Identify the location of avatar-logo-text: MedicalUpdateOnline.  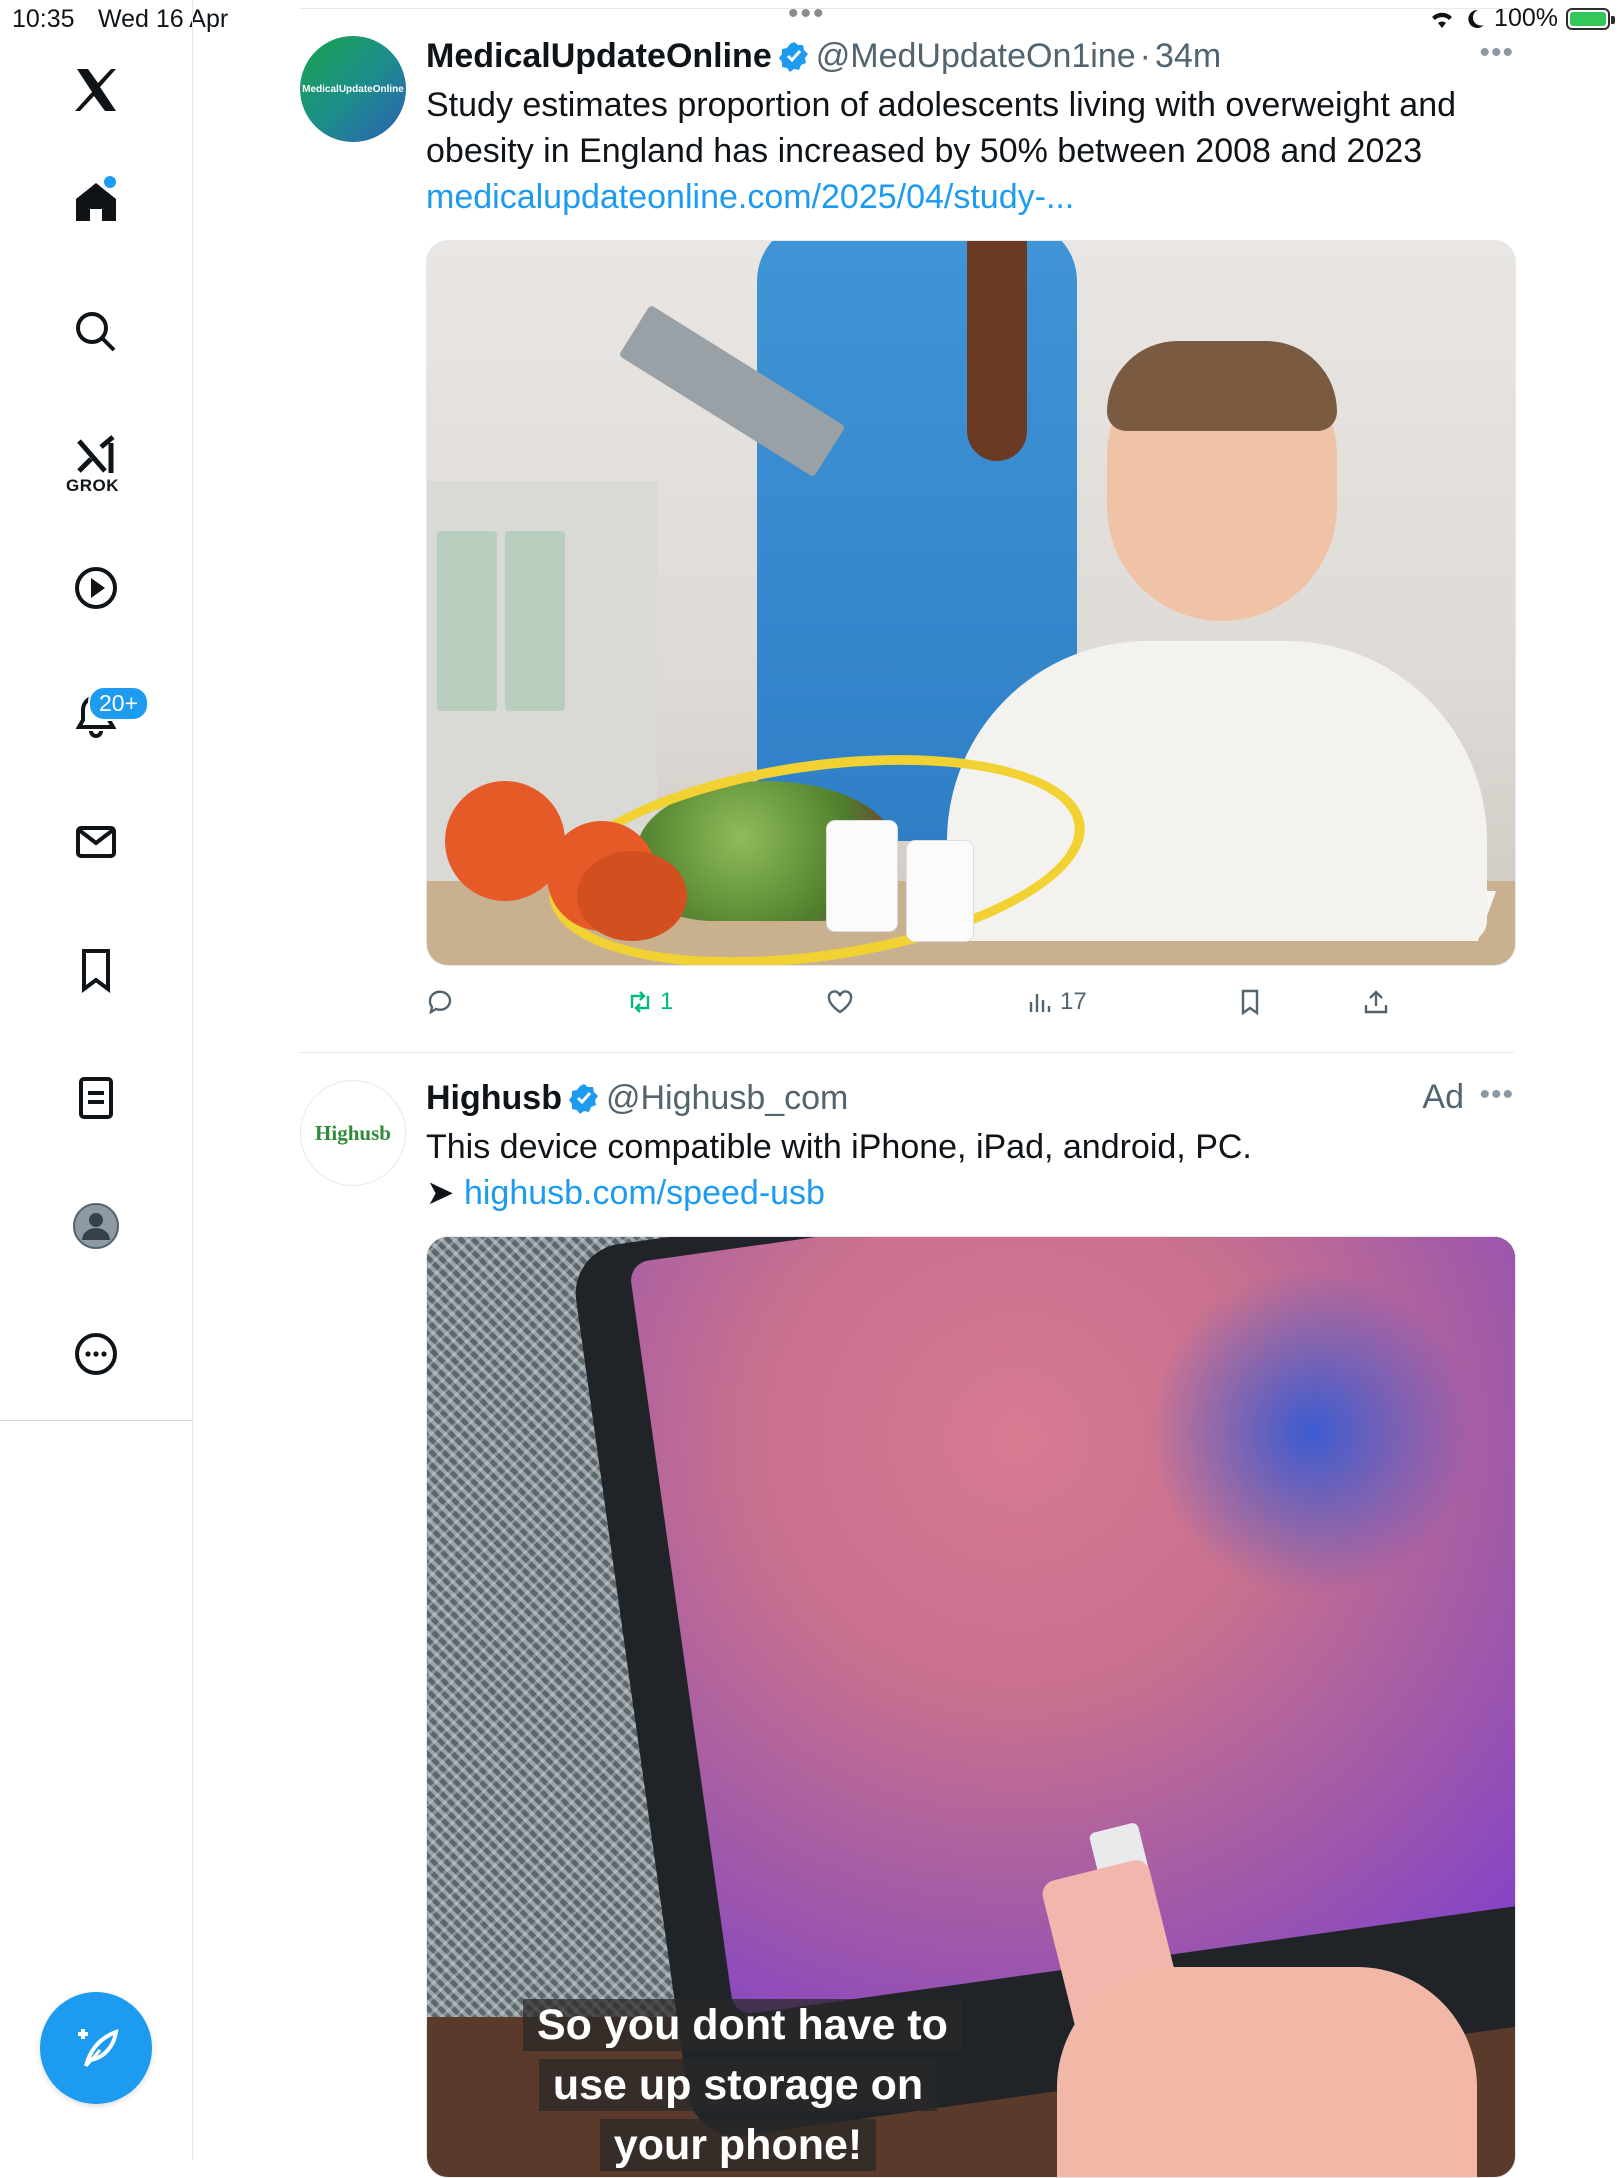
(353, 89).